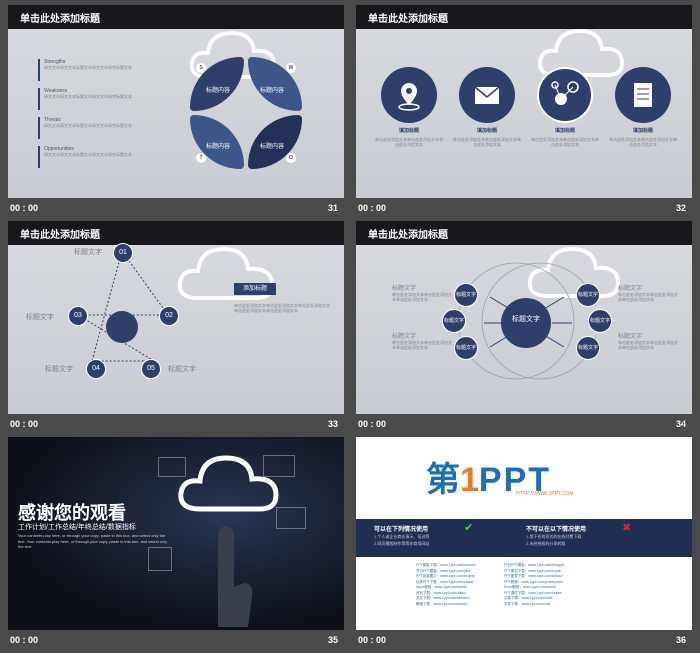 This screenshot has width=700, height=653. Describe the element at coordinates (291, 158) in the screenshot. I see `swot-letter: O` at that location.